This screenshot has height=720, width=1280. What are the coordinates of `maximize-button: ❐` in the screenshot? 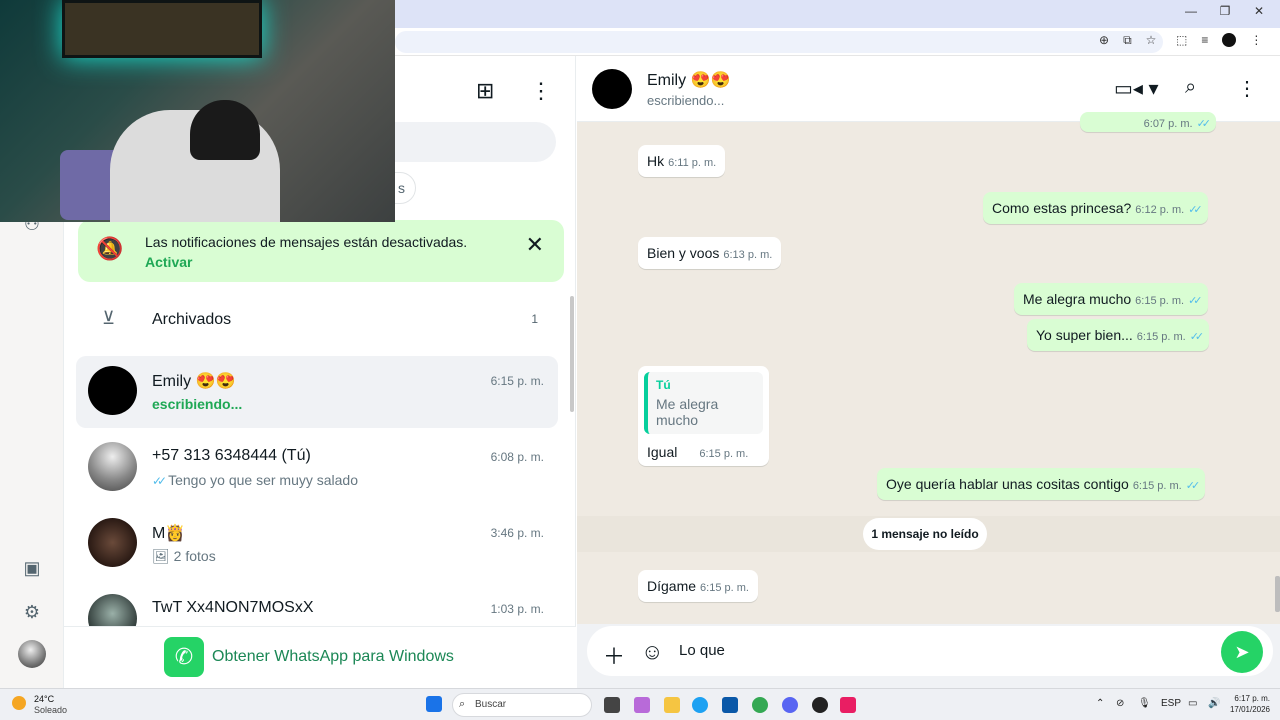 It's located at (1225, 11).